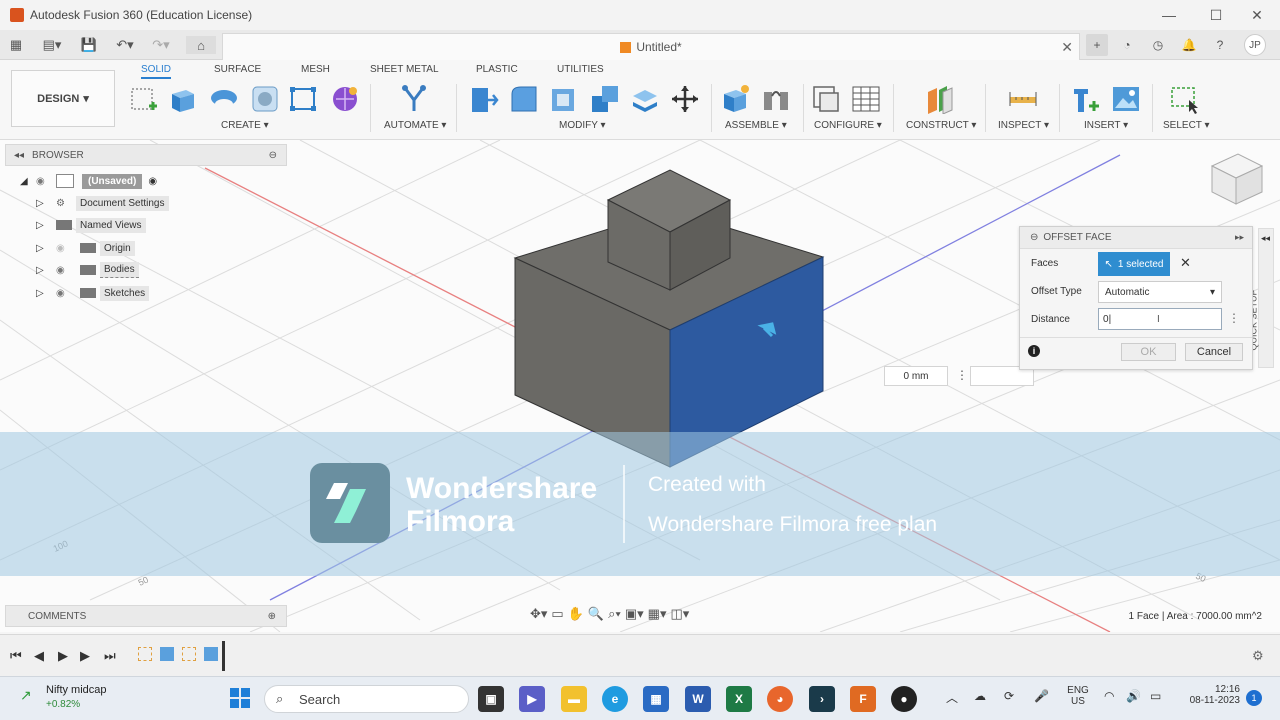  What do you see at coordinates (28, 181) in the screenshot?
I see `collapse-triangle-icon: ◢` at bounding box center [28, 181].